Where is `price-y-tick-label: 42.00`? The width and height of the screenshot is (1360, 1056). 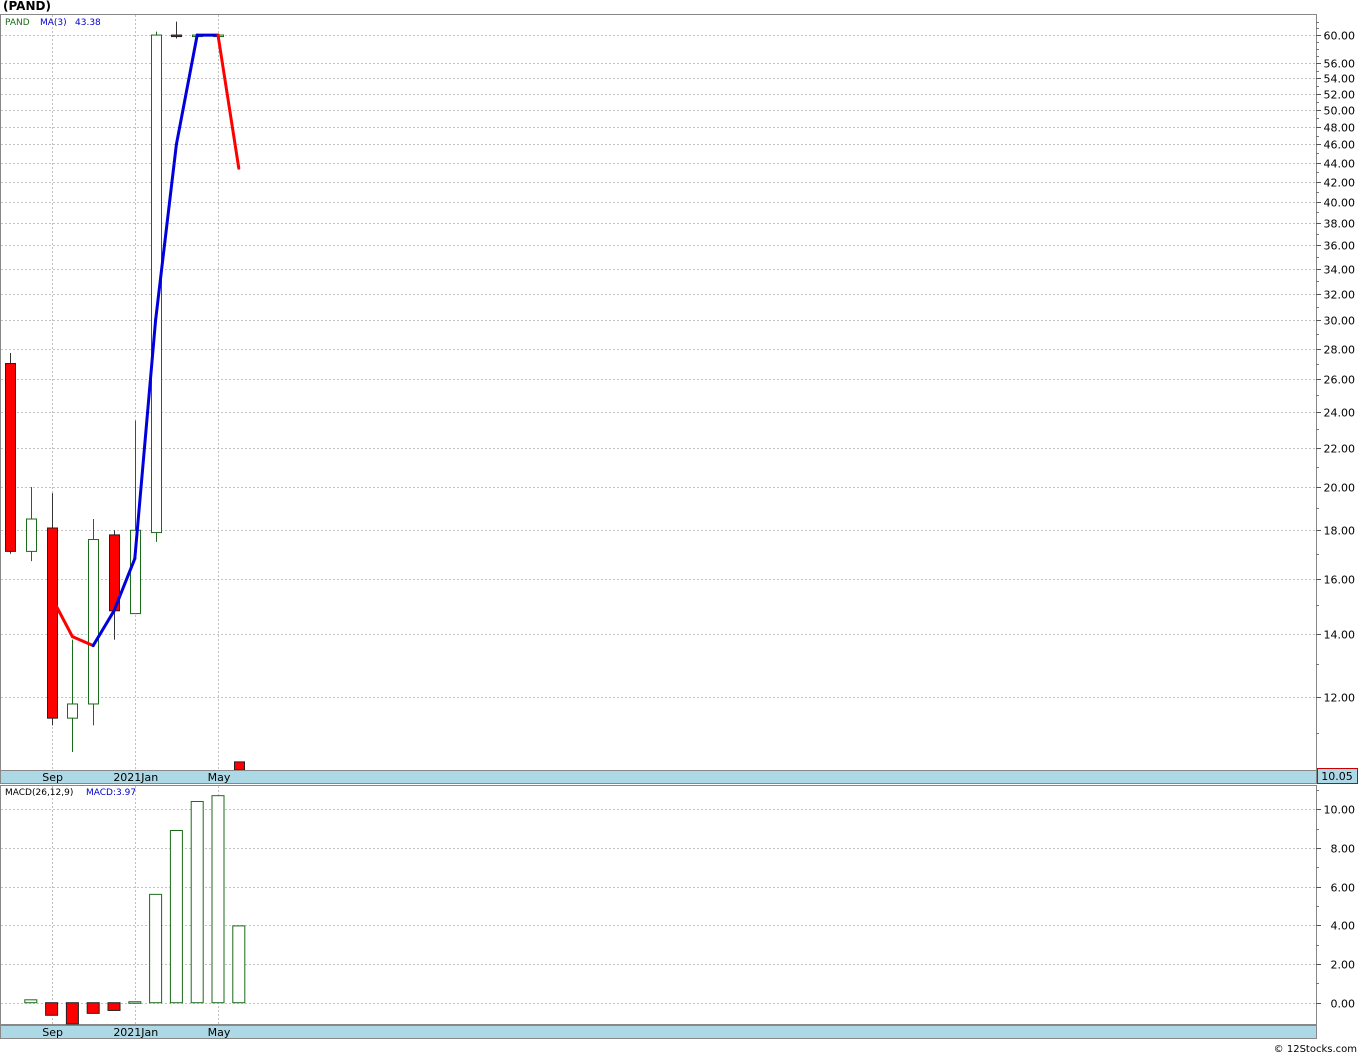
price-y-tick-label: 42.00 is located at coordinates (1340, 183).